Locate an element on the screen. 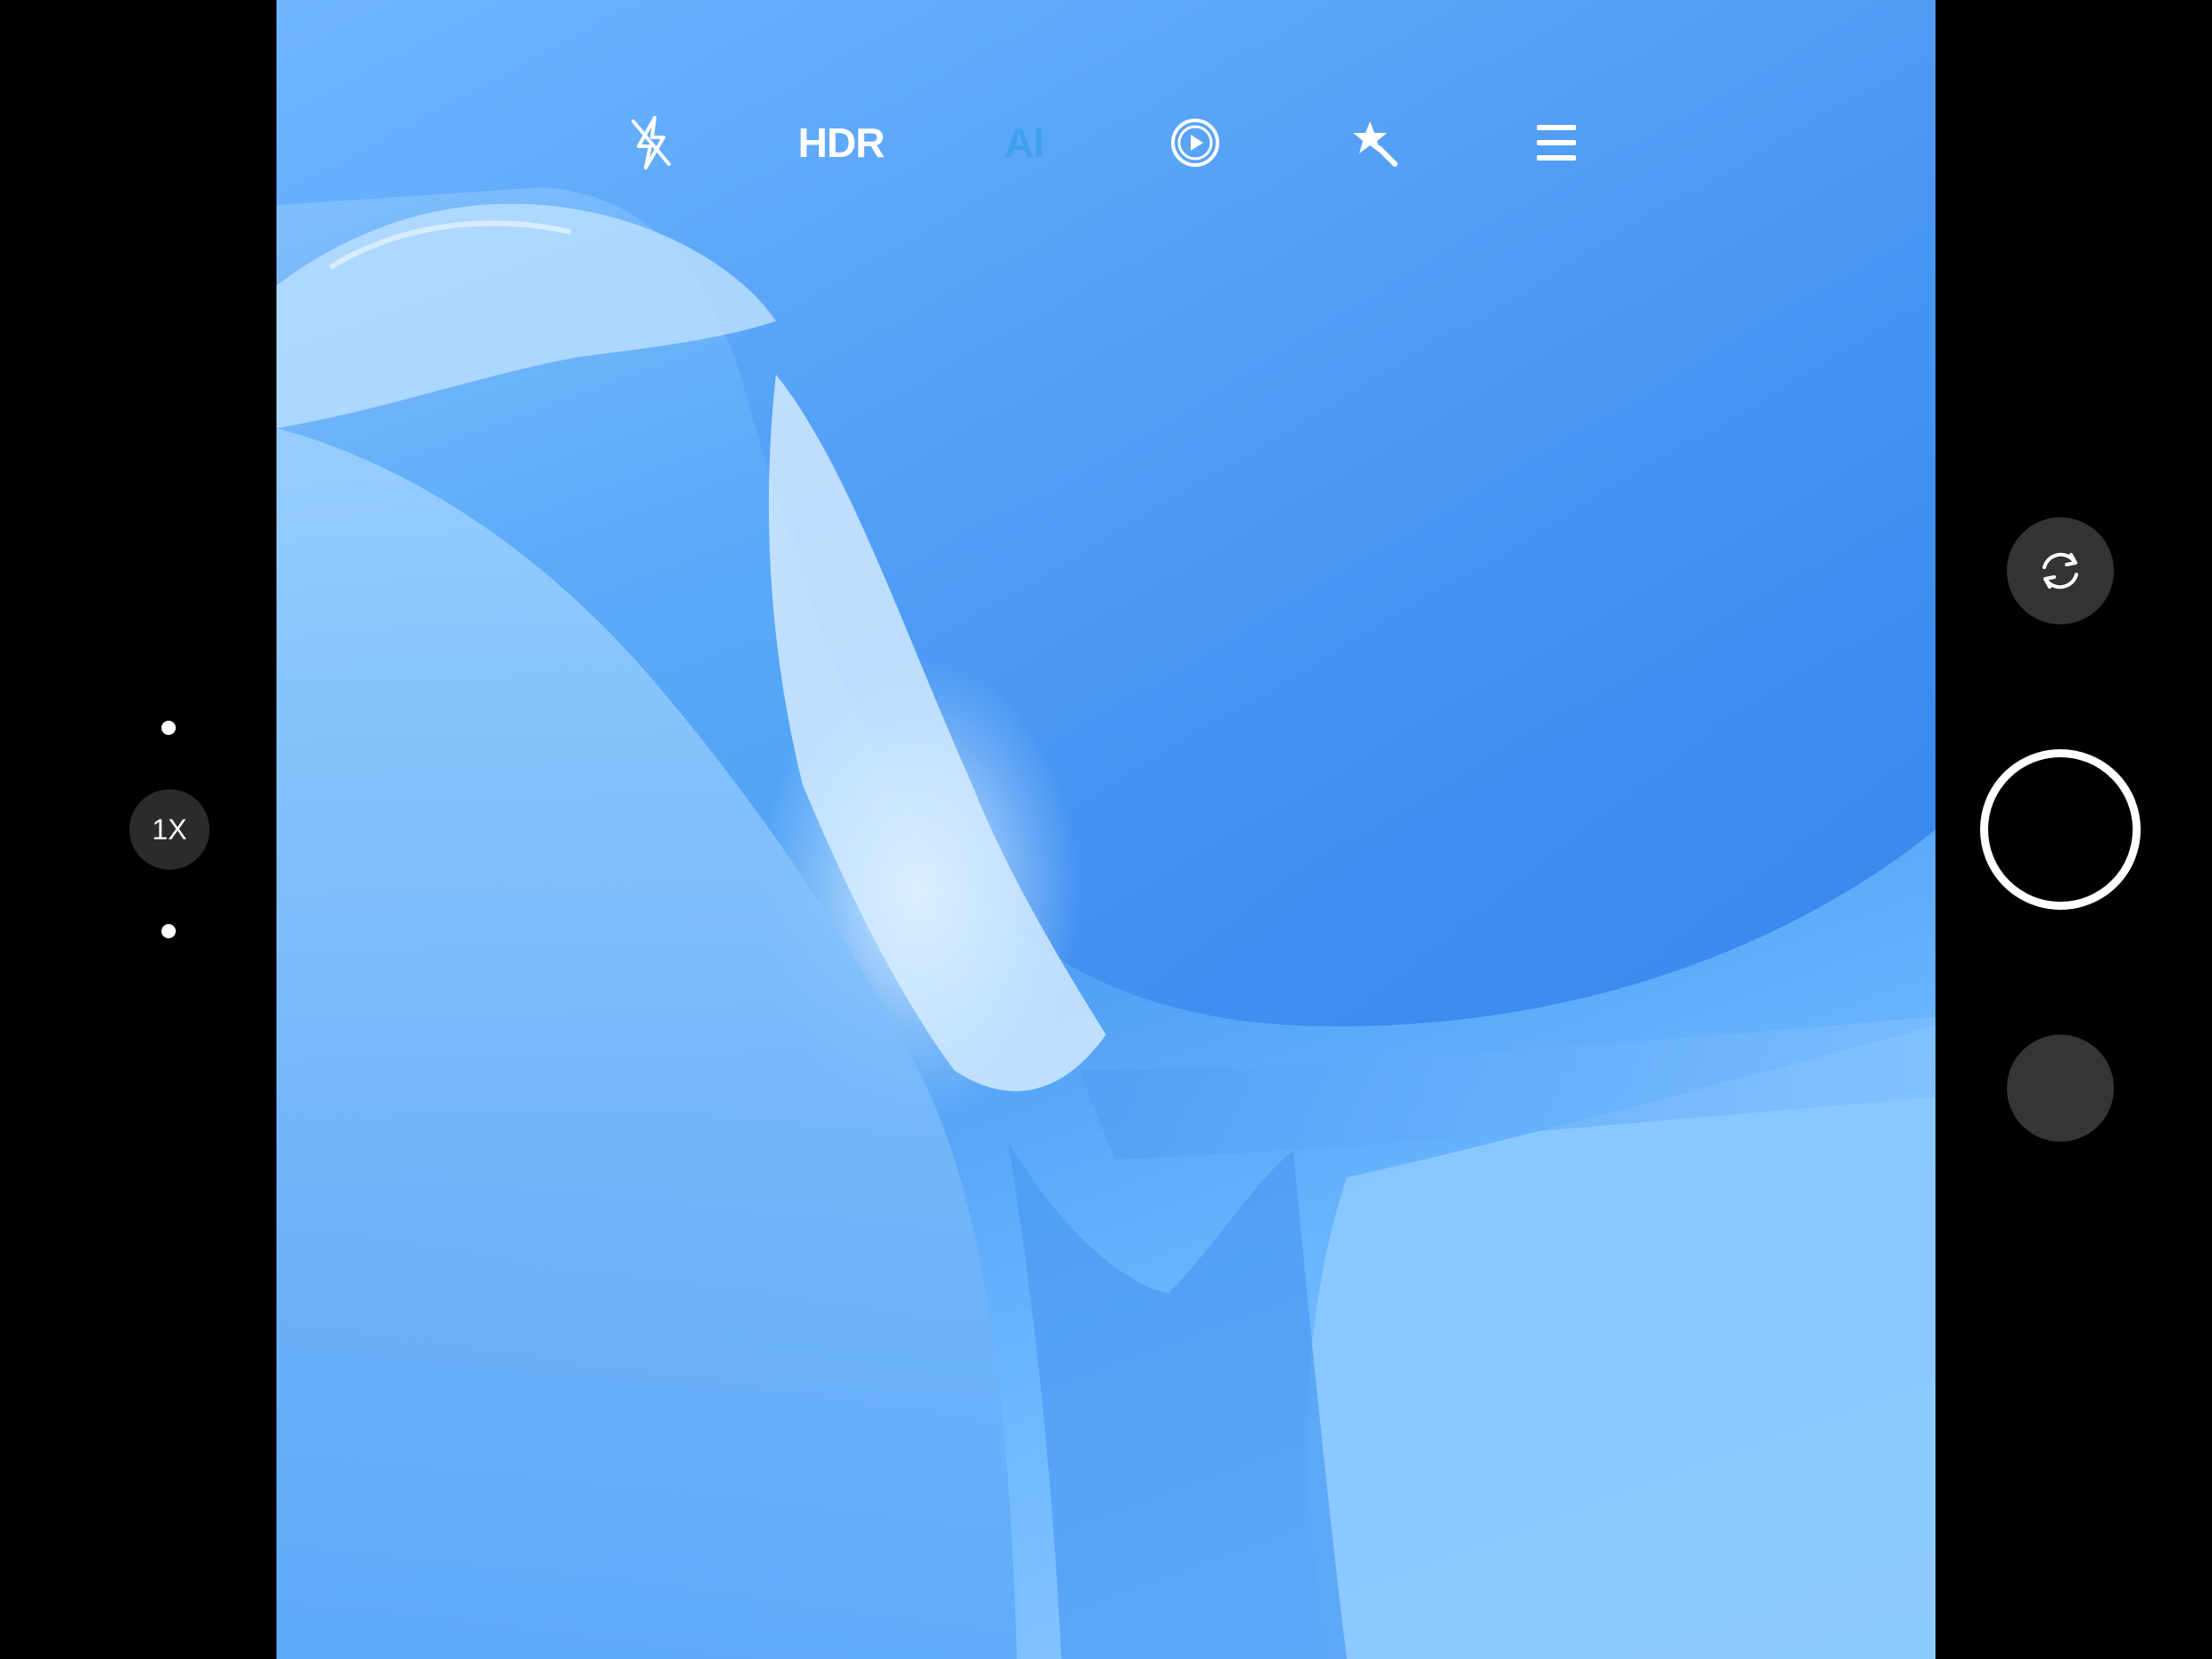 The height and width of the screenshot is (1659, 2212). left-control-panel: 1X is located at coordinates (138, 830).